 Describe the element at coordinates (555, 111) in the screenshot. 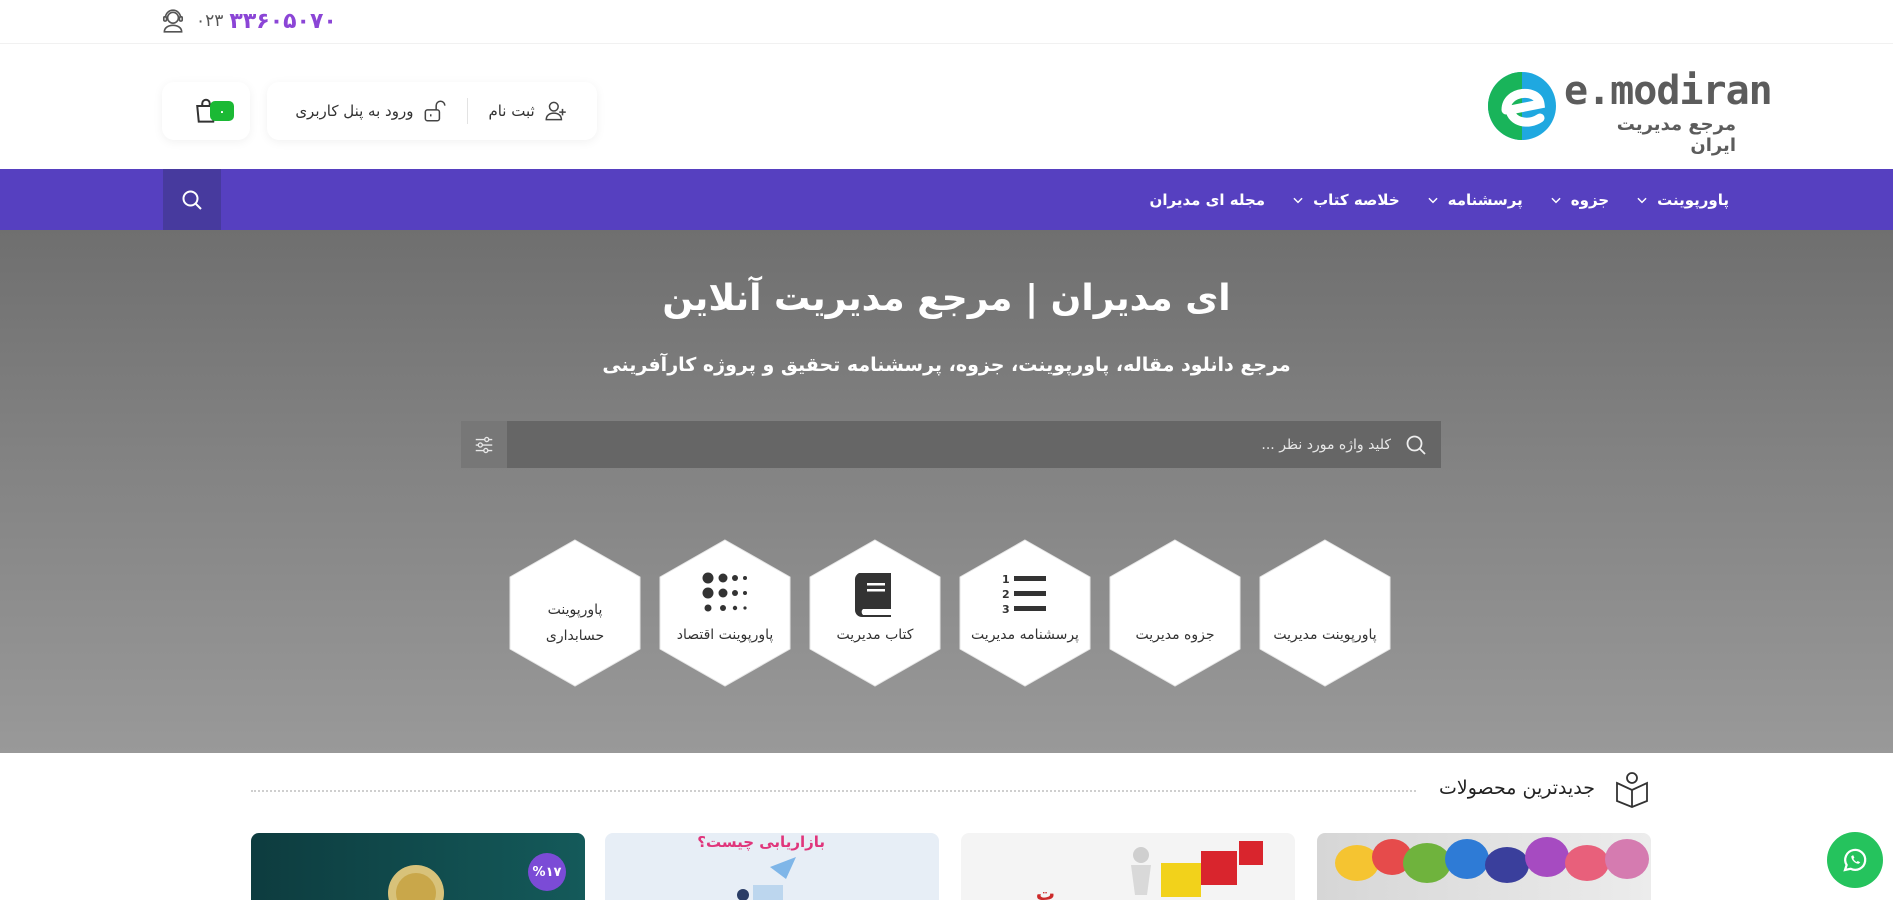

I see `user-add-icon` at that location.